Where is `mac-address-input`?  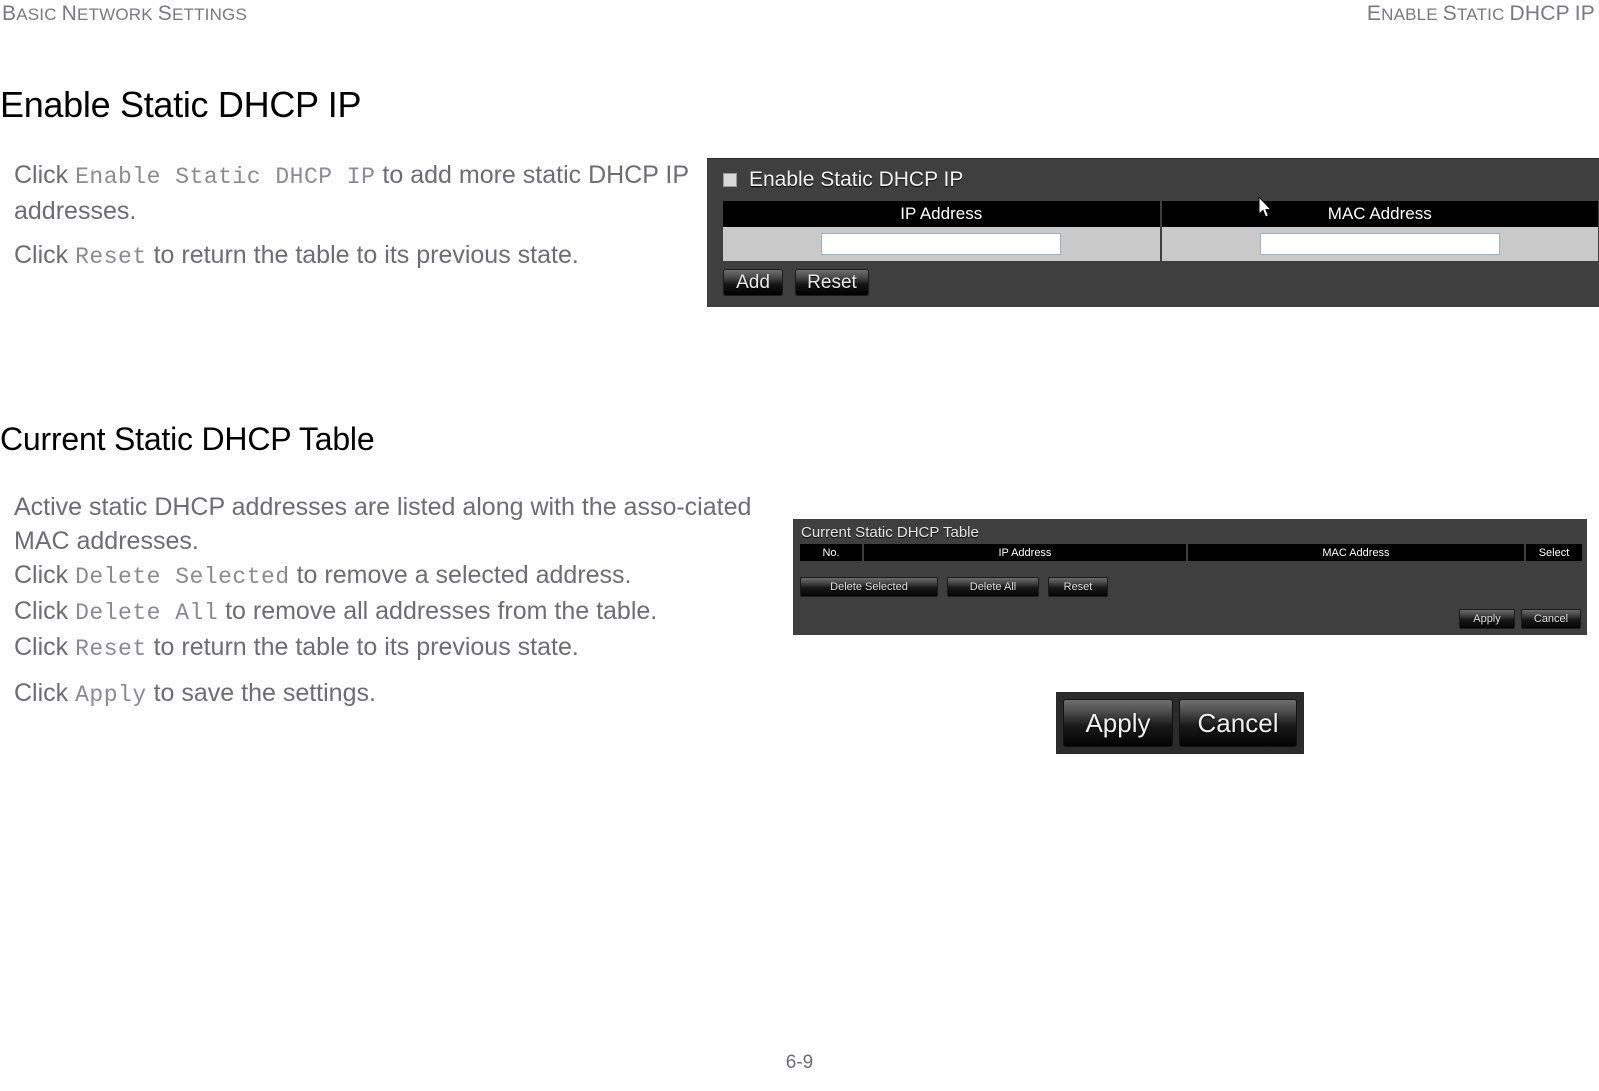
mac-address-input is located at coordinates (1379, 244).